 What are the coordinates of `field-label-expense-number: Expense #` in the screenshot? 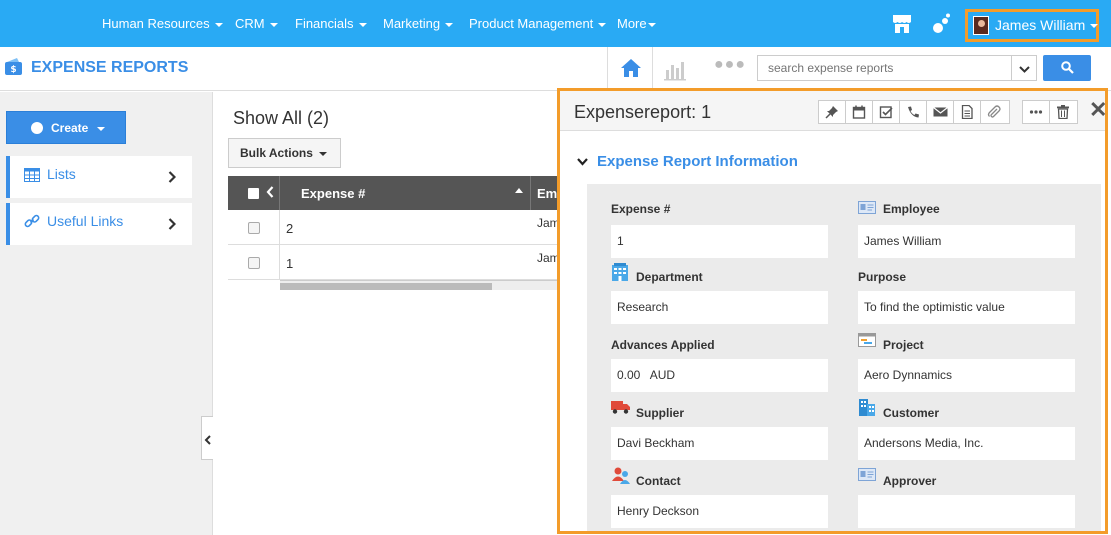 It's located at (641, 209).